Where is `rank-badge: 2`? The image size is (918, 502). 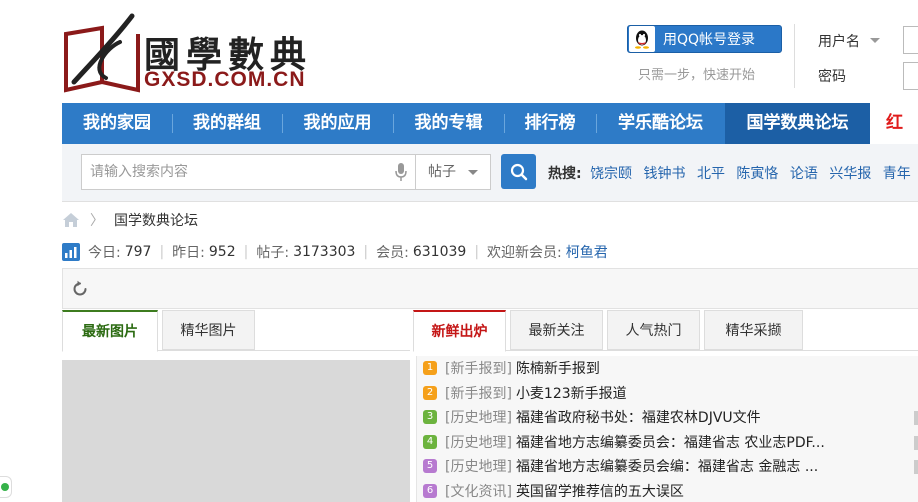
rank-badge: 2 is located at coordinates (430, 392).